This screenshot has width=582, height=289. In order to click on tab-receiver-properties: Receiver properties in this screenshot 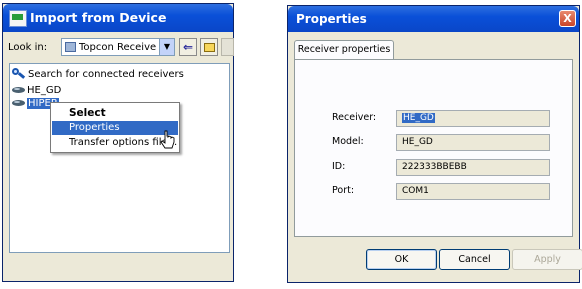, I will do `click(344, 50)`.